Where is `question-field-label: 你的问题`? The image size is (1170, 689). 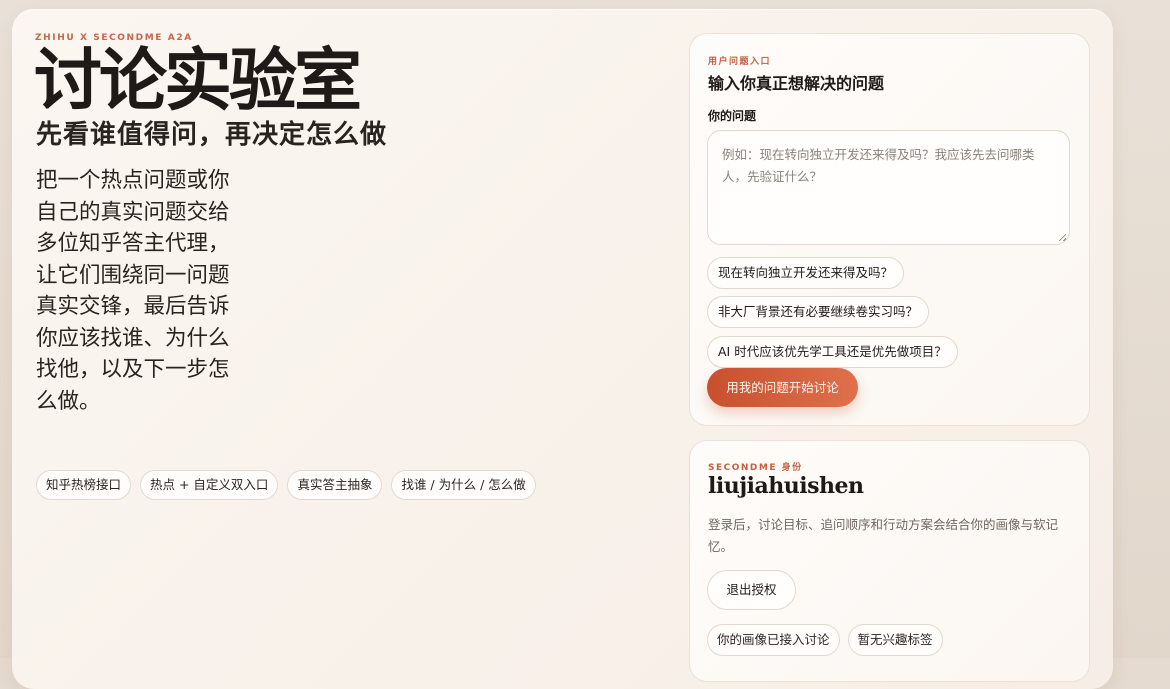 question-field-label: 你的问题 is located at coordinates (732, 116).